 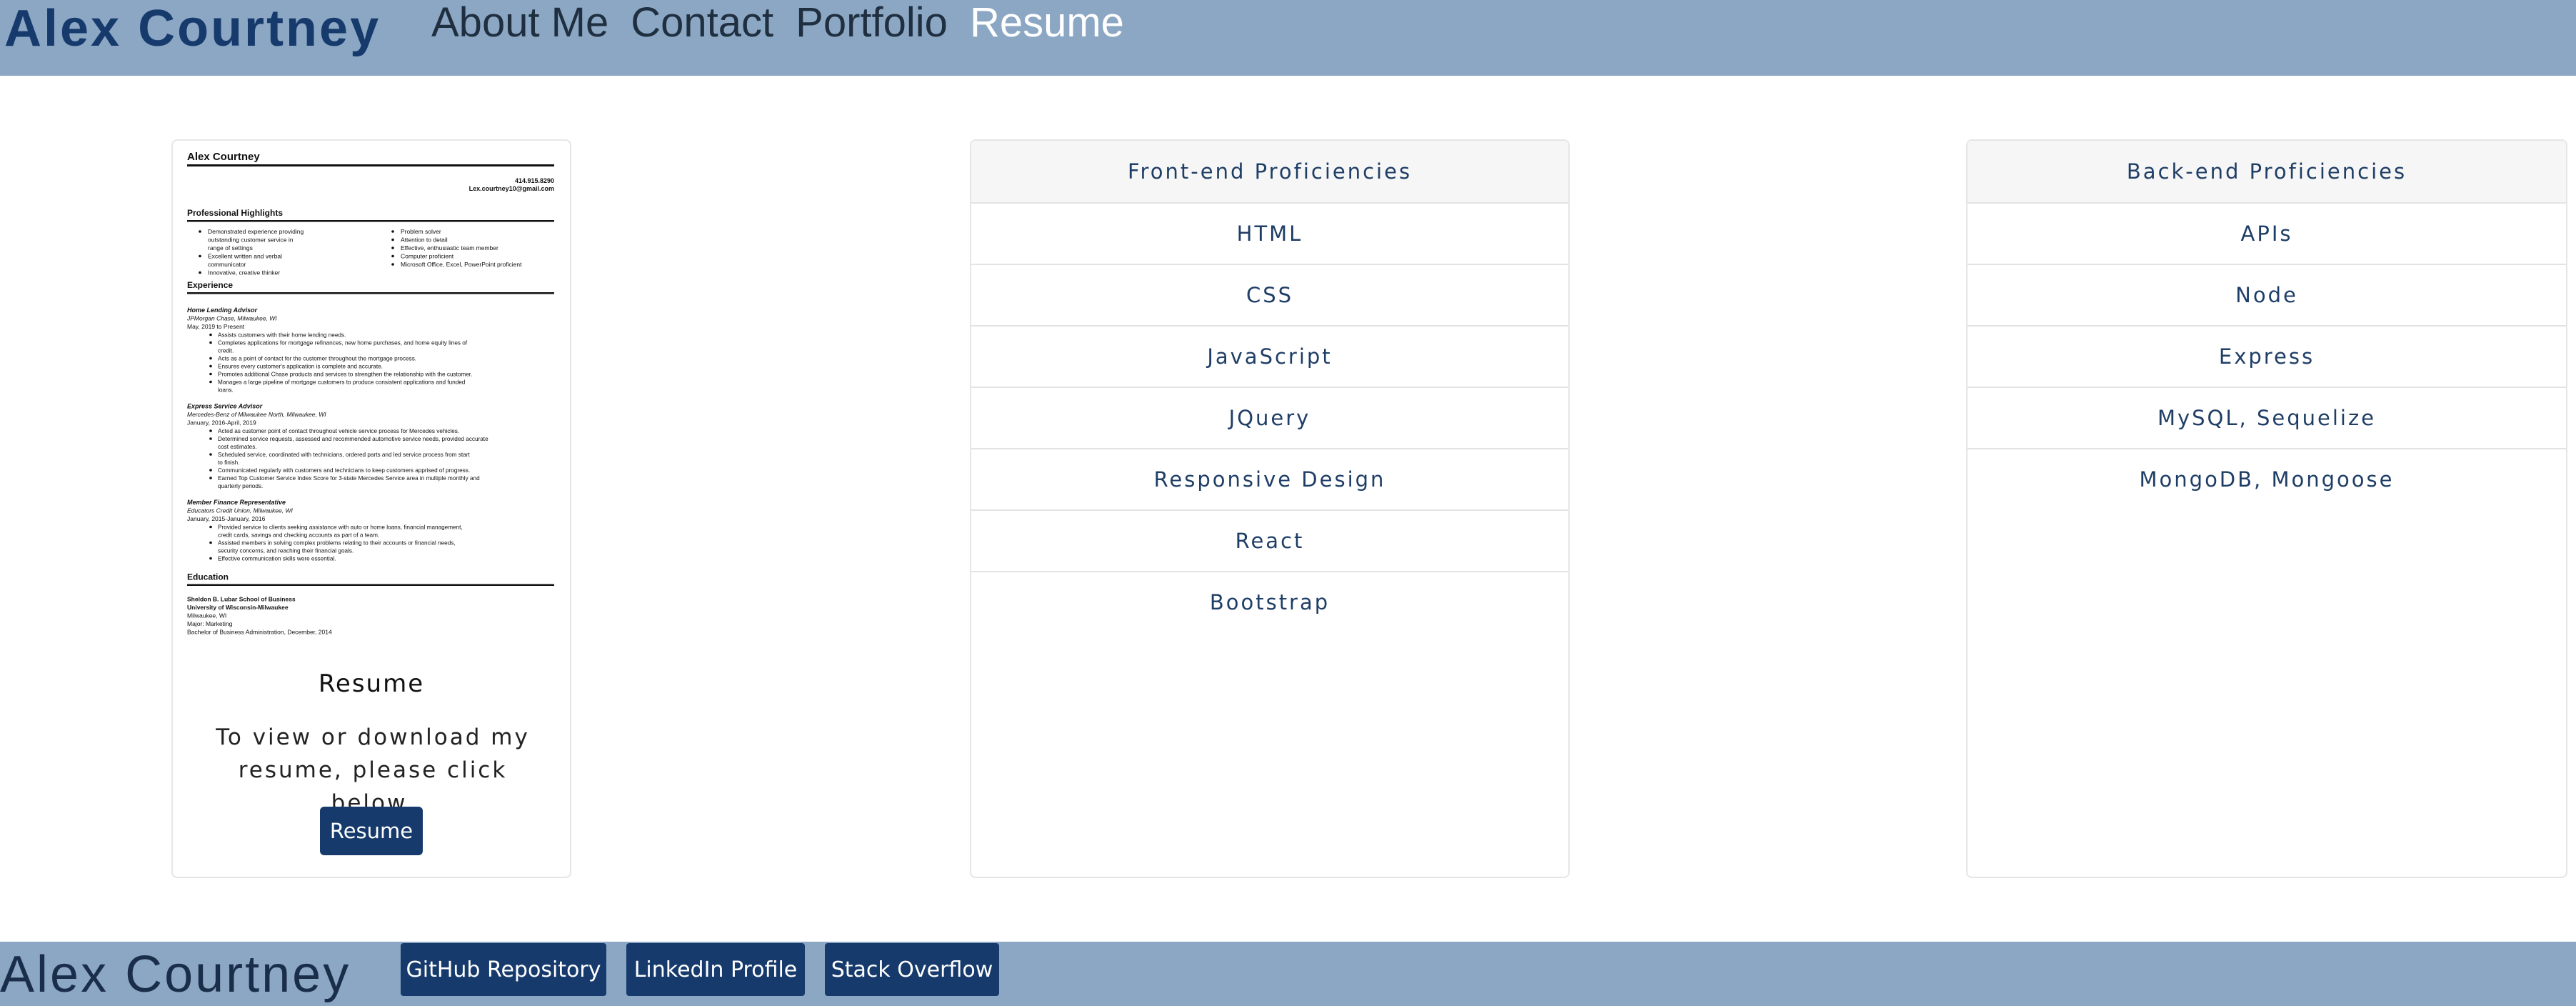 What do you see at coordinates (534, 180) in the screenshot?
I see `resume-doc-text: 414.915.8290` at bounding box center [534, 180].